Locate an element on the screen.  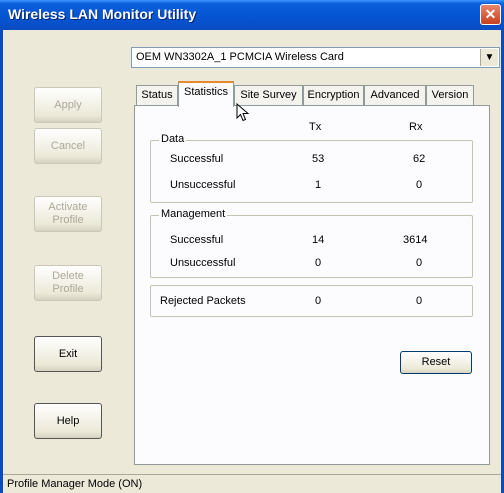
cancel-button: Cancel is located at coordinates (68, 146).